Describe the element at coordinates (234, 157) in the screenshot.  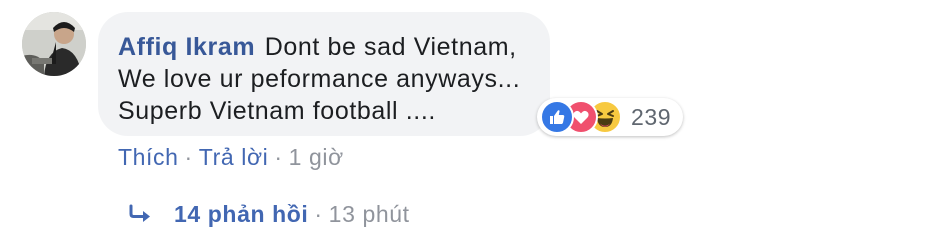
I see `reply-link: Trả lời` at that location.